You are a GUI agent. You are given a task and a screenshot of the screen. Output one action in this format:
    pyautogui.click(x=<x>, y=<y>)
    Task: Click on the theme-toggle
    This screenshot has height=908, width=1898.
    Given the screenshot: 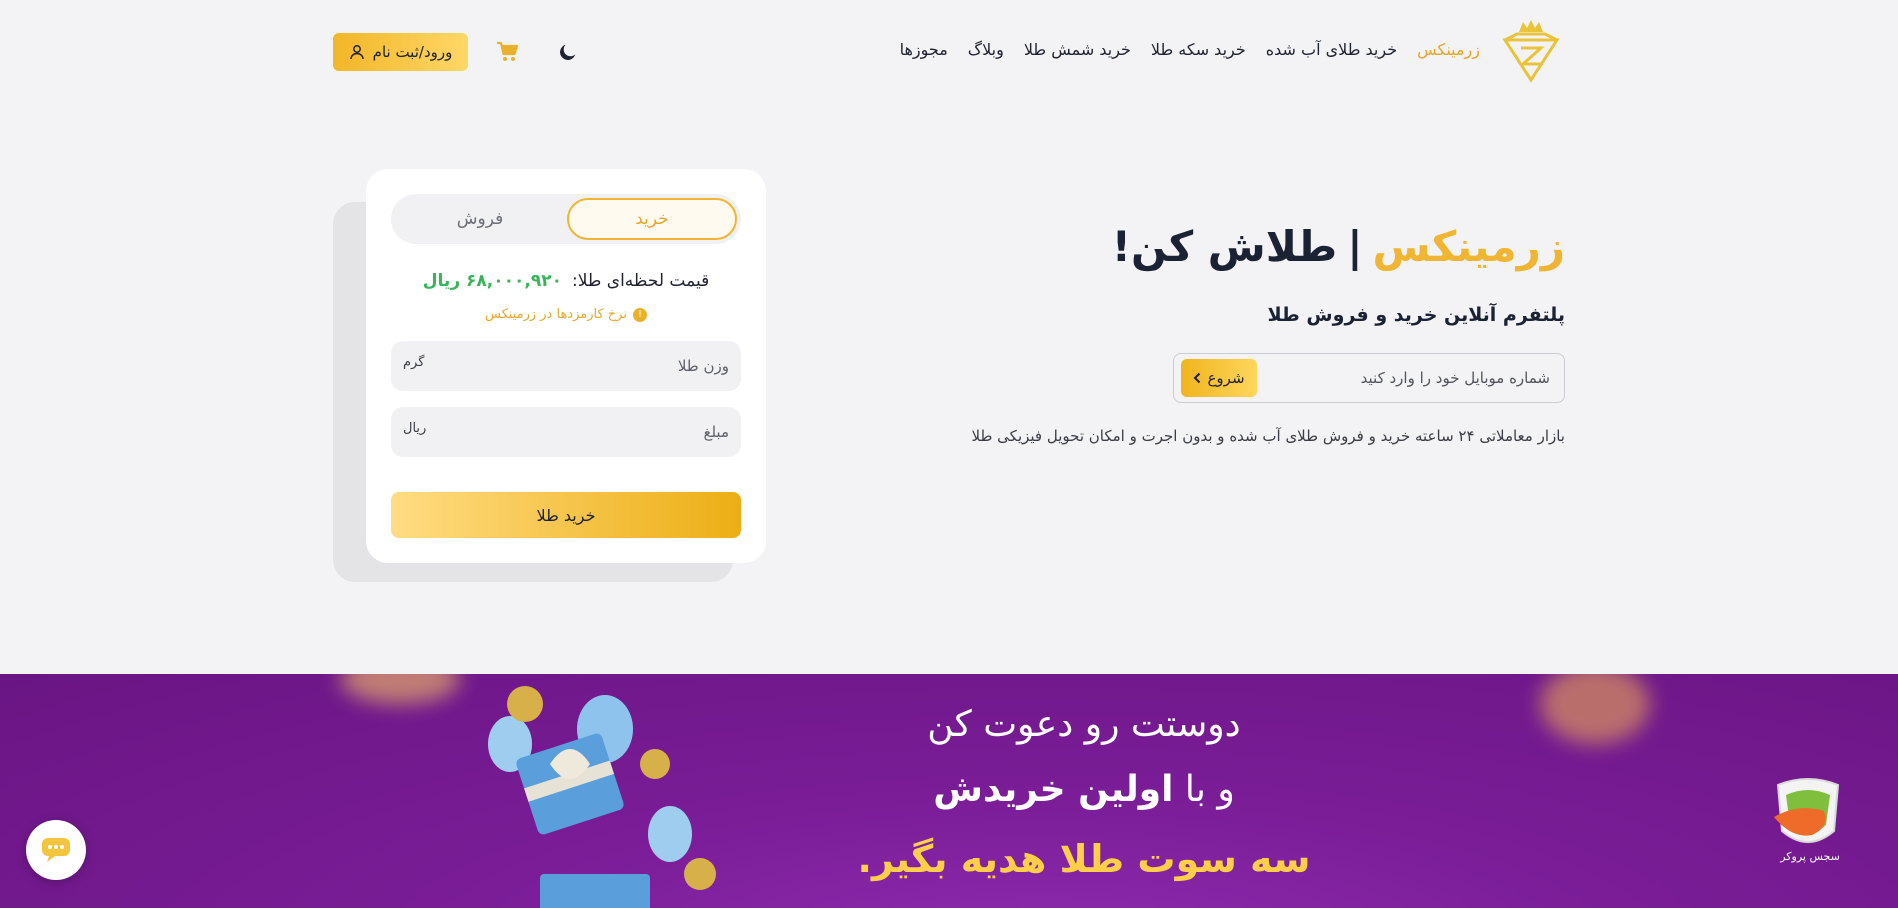 What is the action you would take?
    pyautogui.click(x=568, y=52)
    